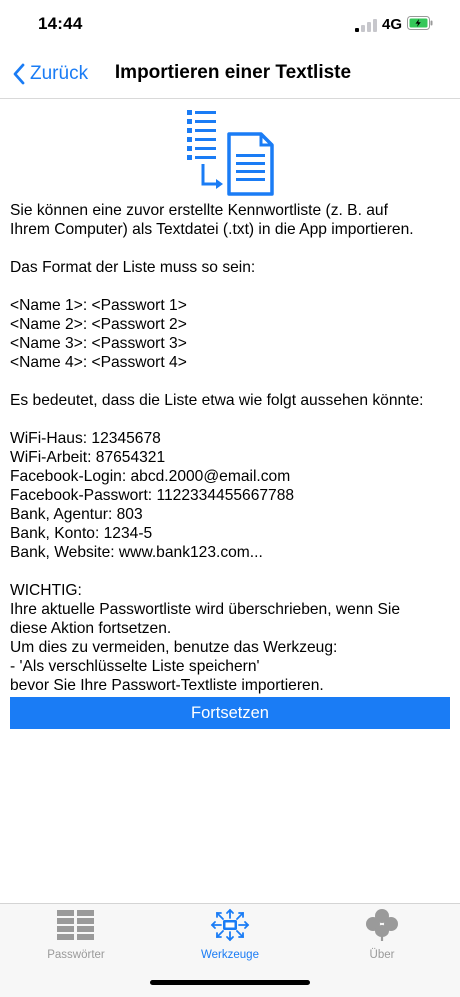 The image size is (460, 997). I want to click on tab-label: Werkzeuge, so click(230, 955).